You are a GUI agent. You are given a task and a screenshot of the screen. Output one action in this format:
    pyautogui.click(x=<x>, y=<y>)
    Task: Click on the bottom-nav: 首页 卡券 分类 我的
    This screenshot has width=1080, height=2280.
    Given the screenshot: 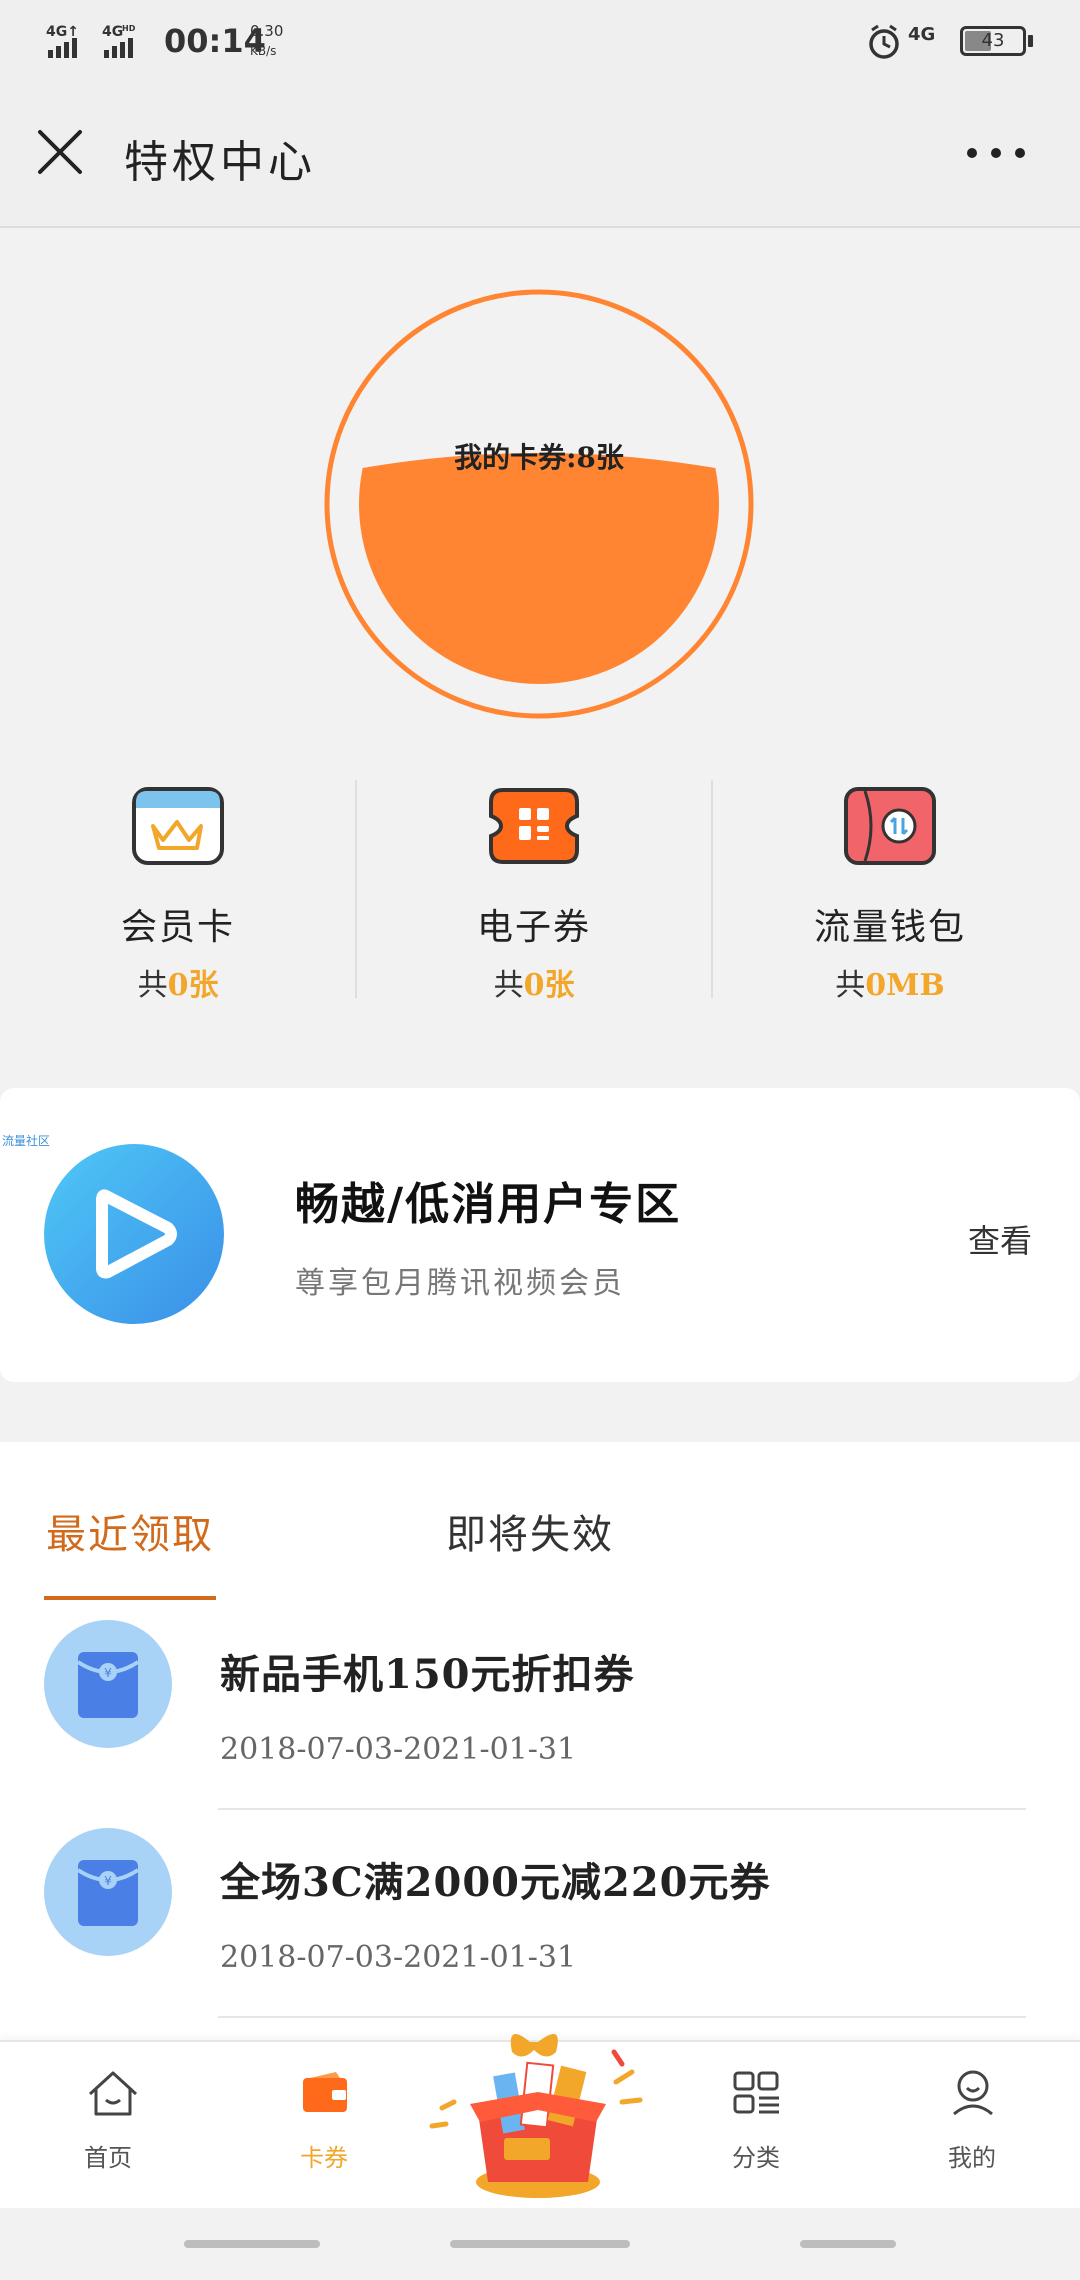 What is the action you would take?
    pyautogui.click(x=540, y=2122)
    